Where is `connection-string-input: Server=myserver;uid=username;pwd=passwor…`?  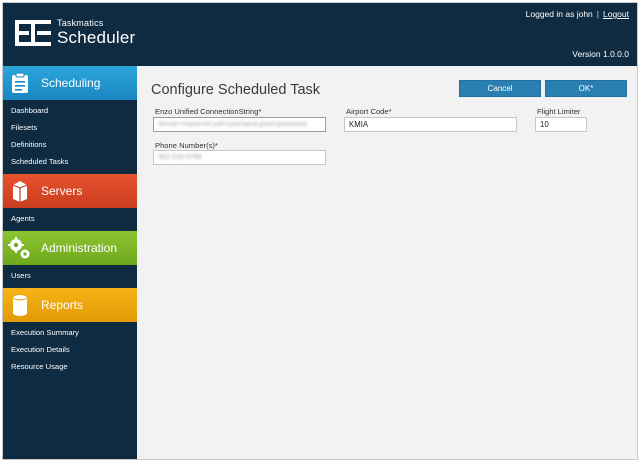
connection-string-input: Server=myserver;uid=username;pwd=passwor… is located at coordinates (239, 124).